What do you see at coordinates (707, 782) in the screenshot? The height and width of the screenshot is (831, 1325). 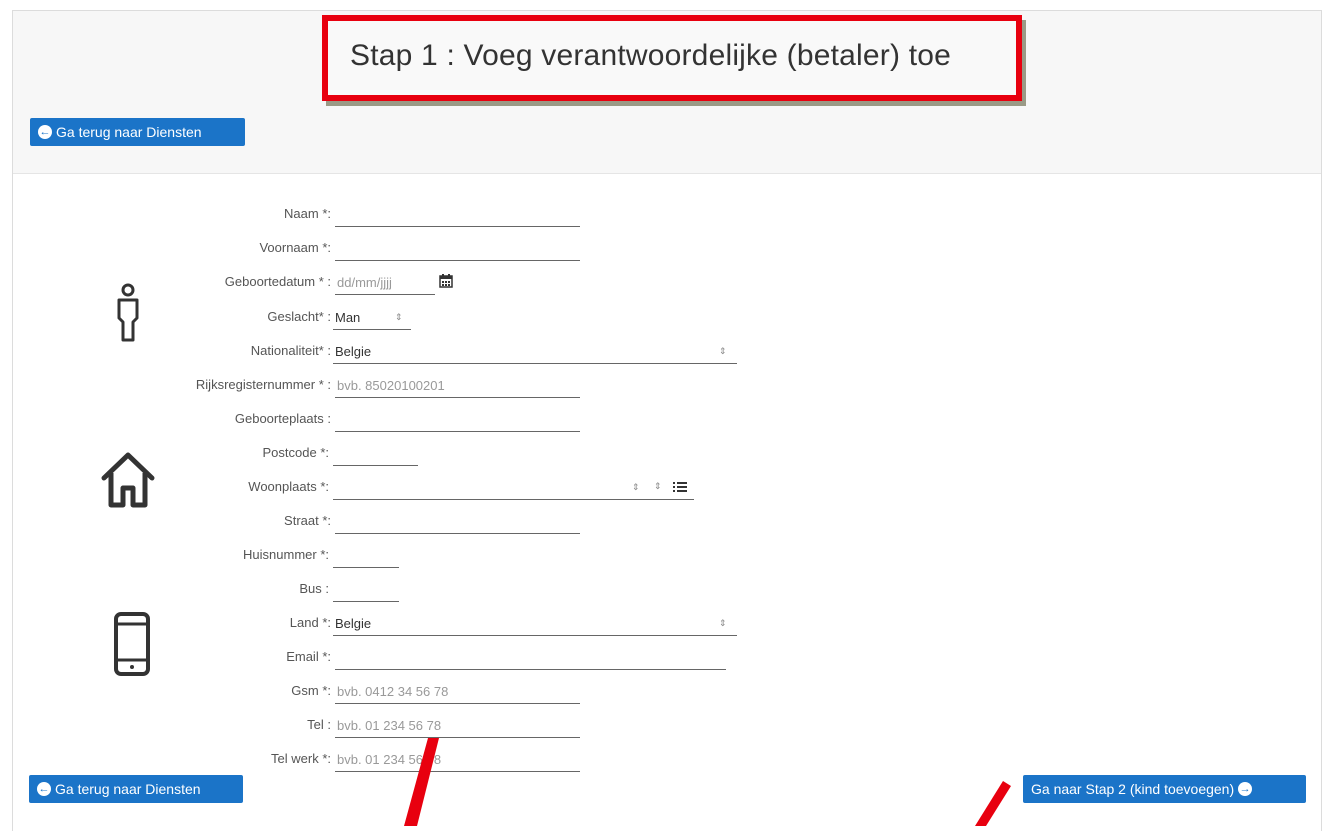 I see `annotation-arrows` at bounding box center [707, 782].